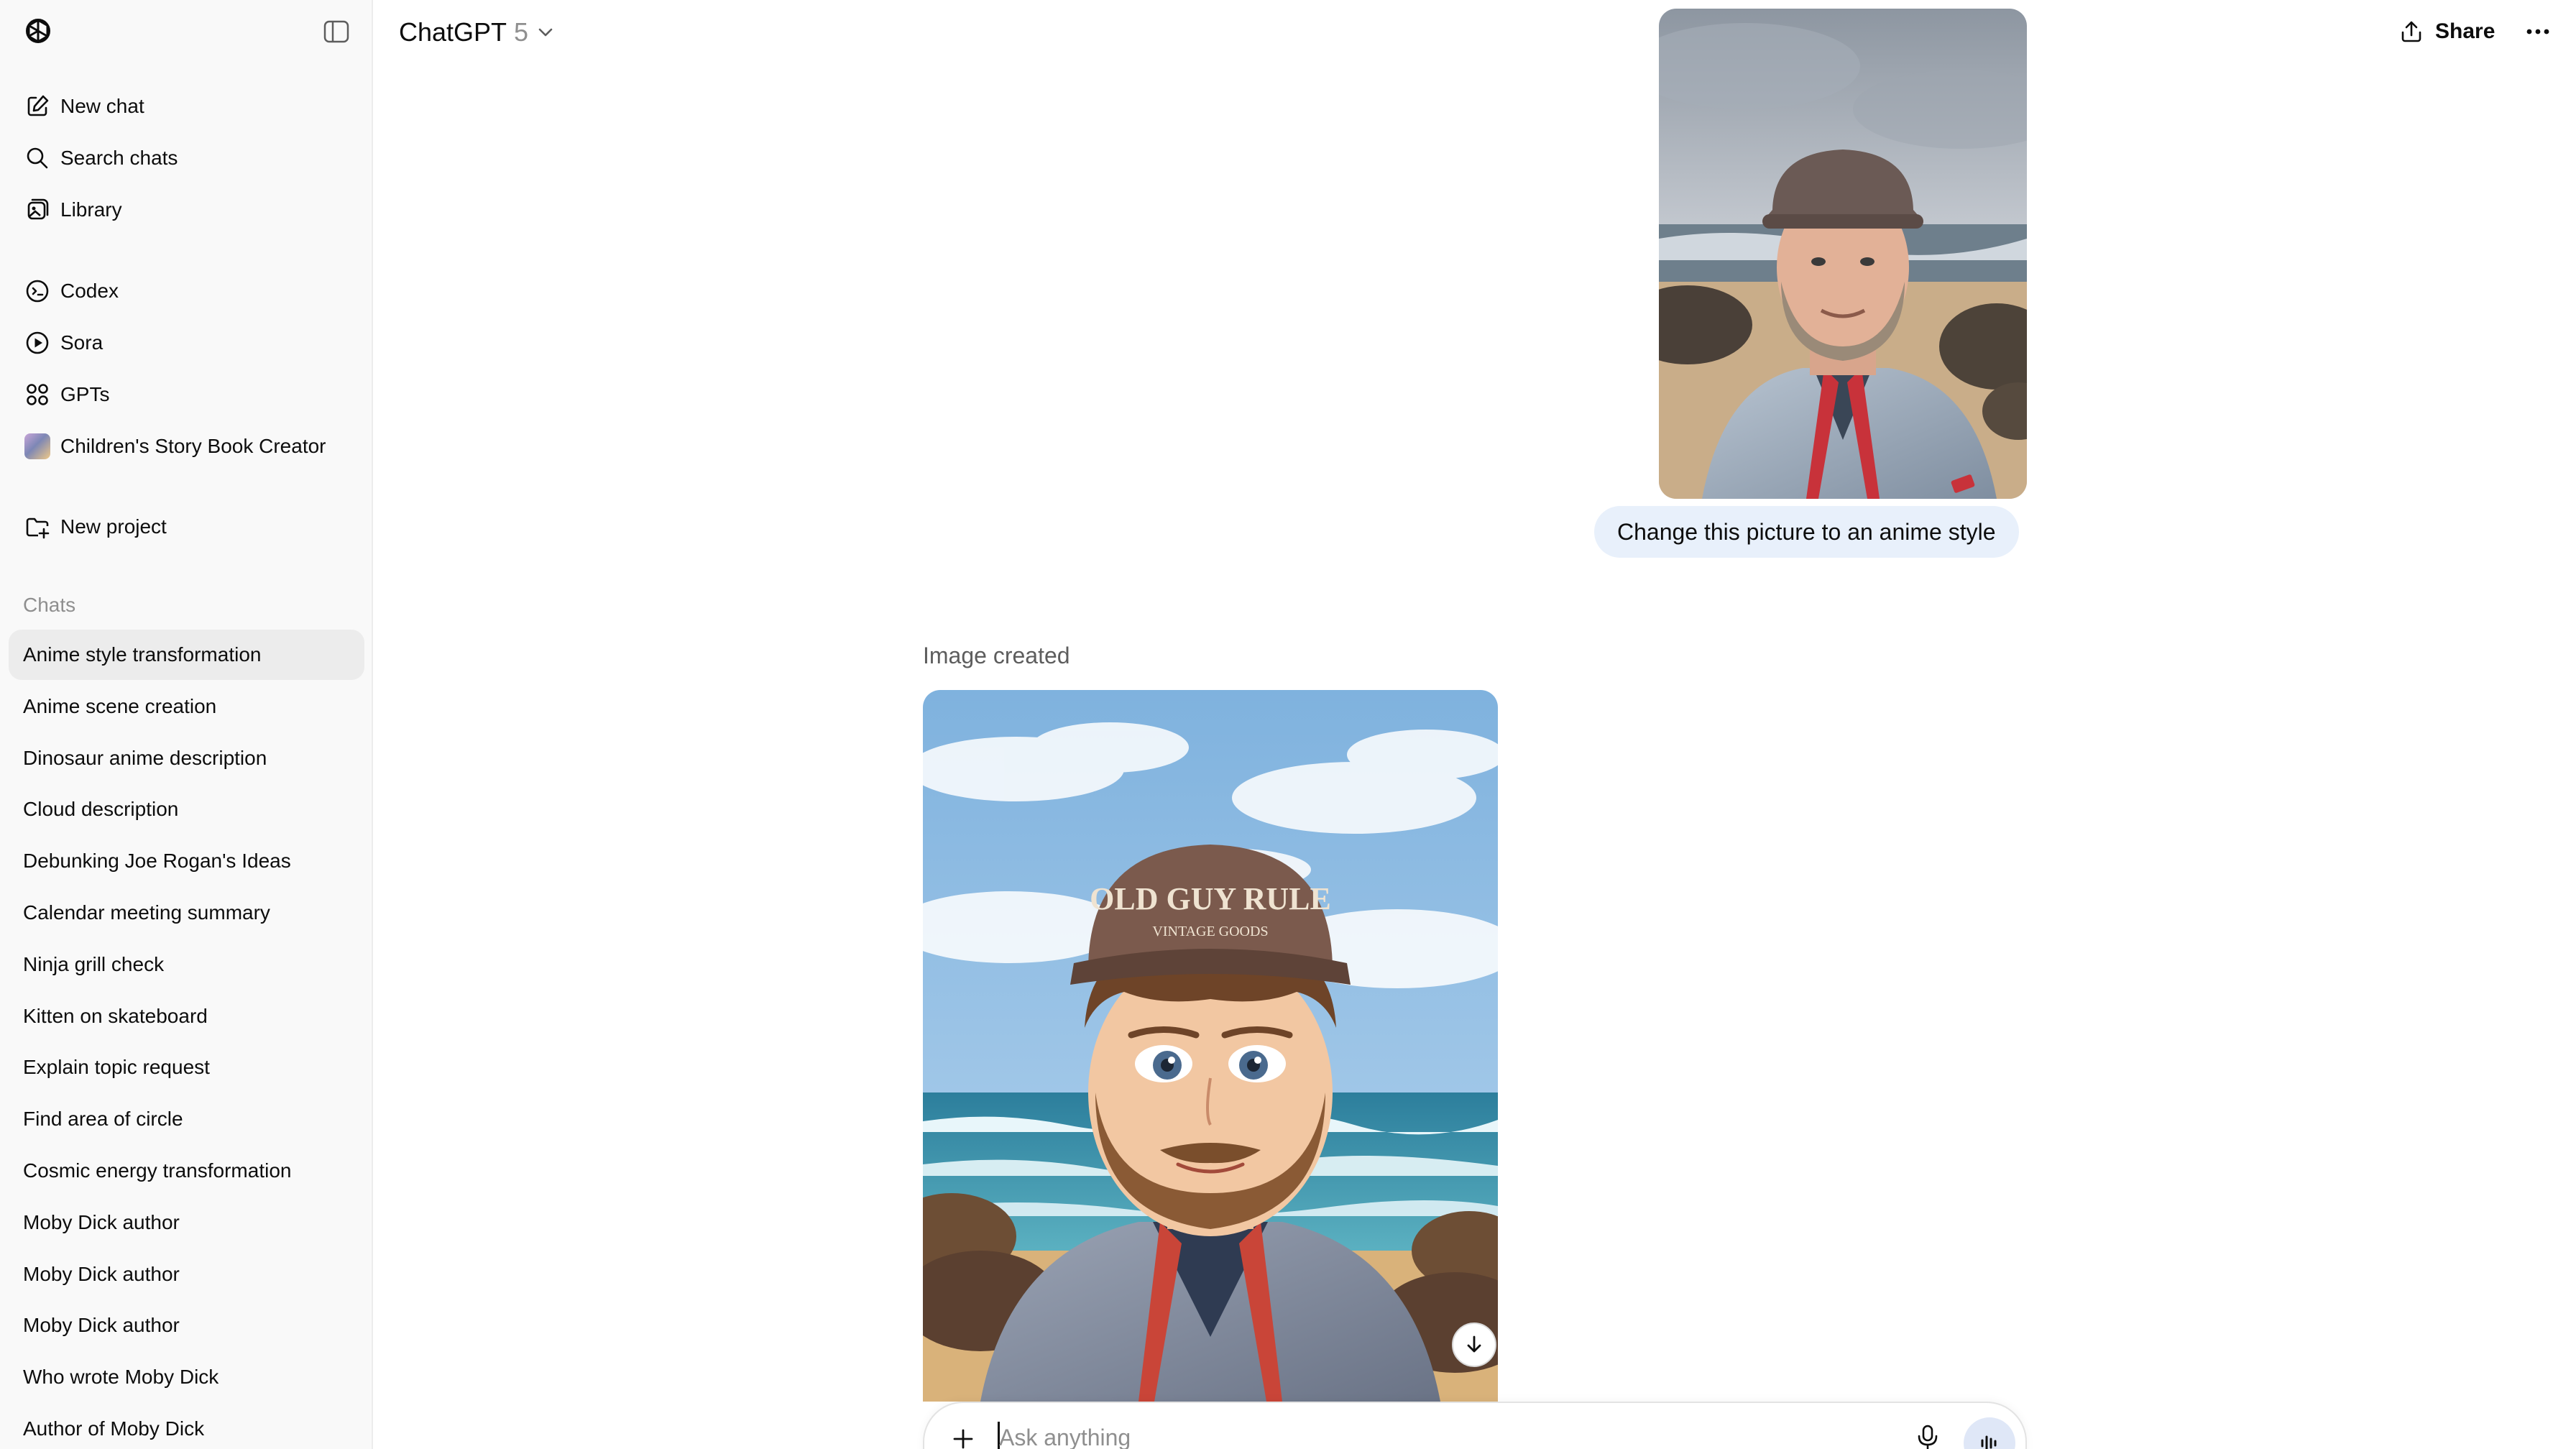  I want to click on download-image-button, so click(1474, 1344).